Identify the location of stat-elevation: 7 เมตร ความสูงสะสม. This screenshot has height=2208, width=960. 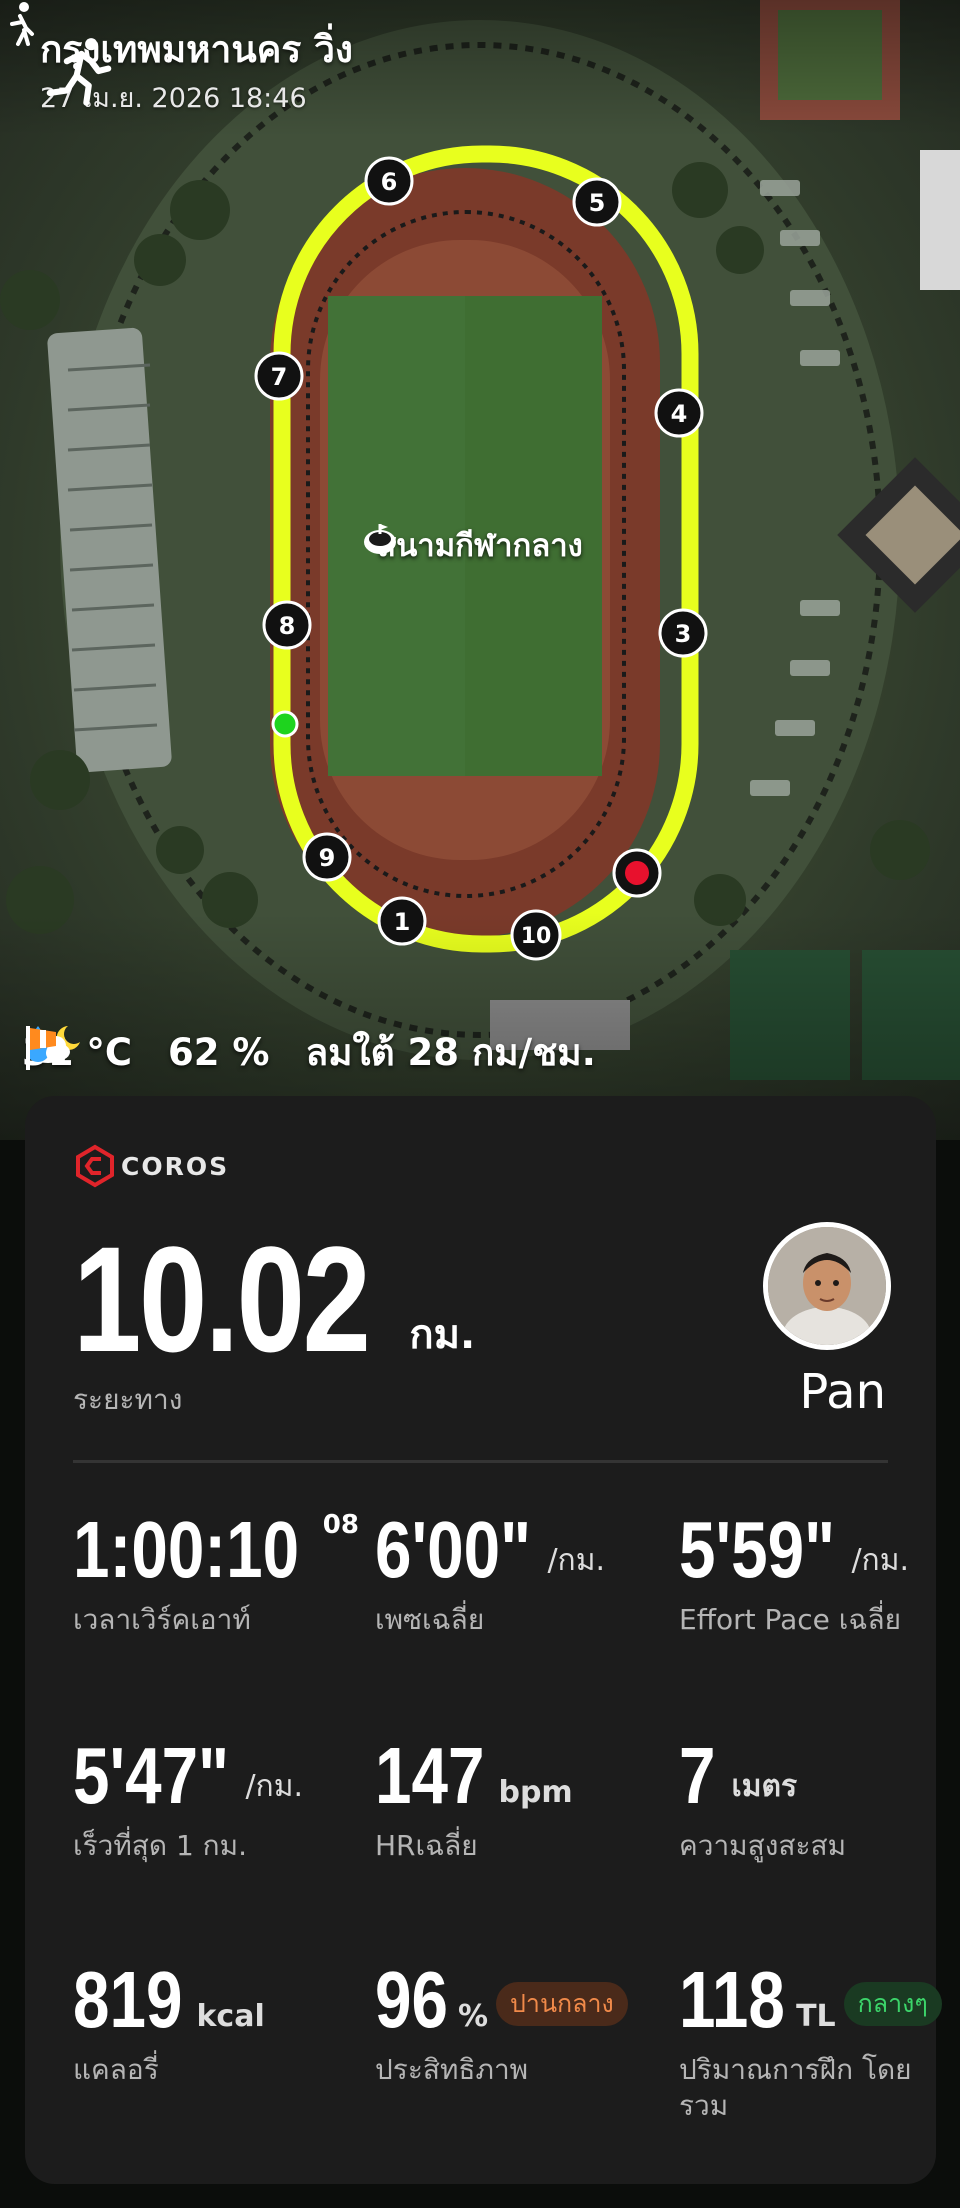
(819, 1800).